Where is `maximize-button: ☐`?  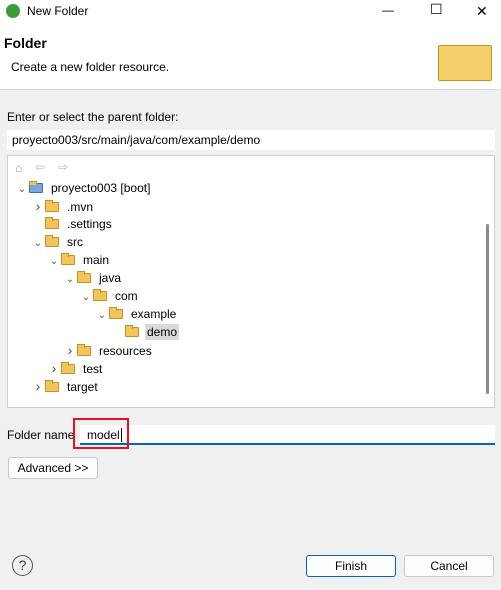 maximize-button: ☐ is located at coordinates (436, 9).